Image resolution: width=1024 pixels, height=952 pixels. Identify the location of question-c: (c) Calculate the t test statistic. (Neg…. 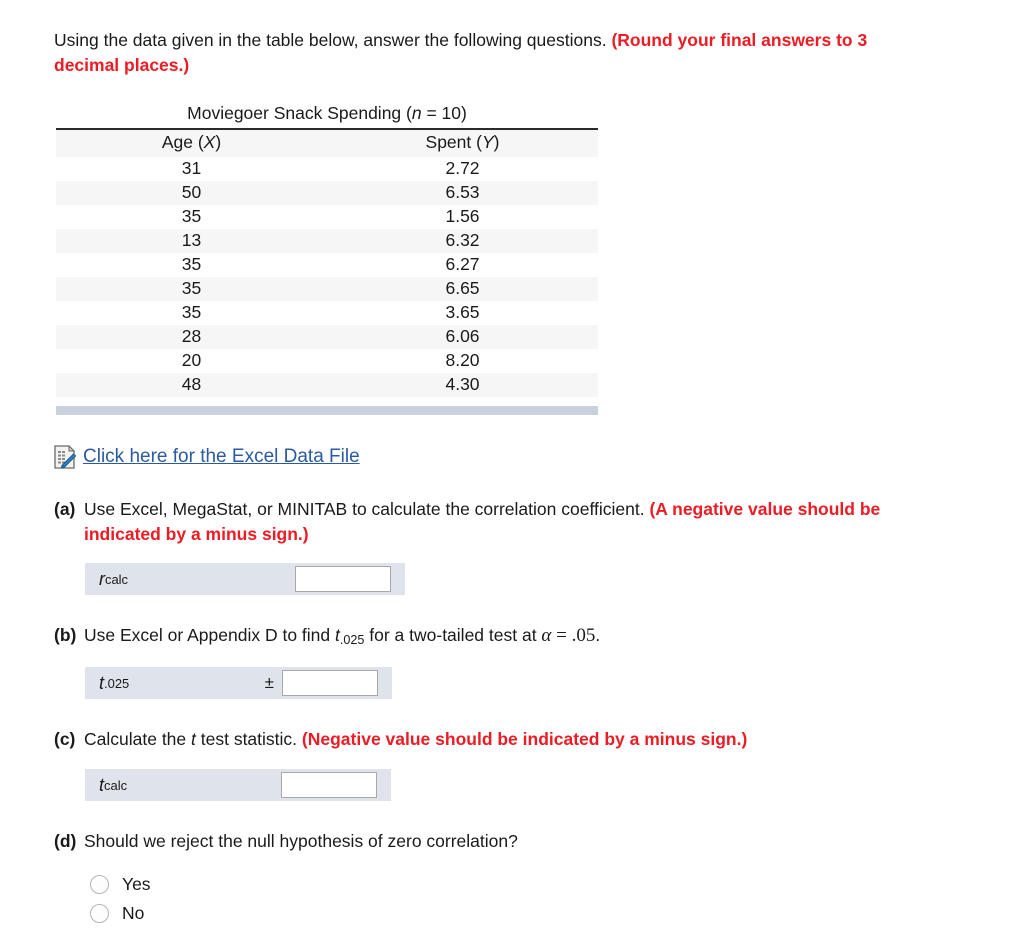
(535, 739).